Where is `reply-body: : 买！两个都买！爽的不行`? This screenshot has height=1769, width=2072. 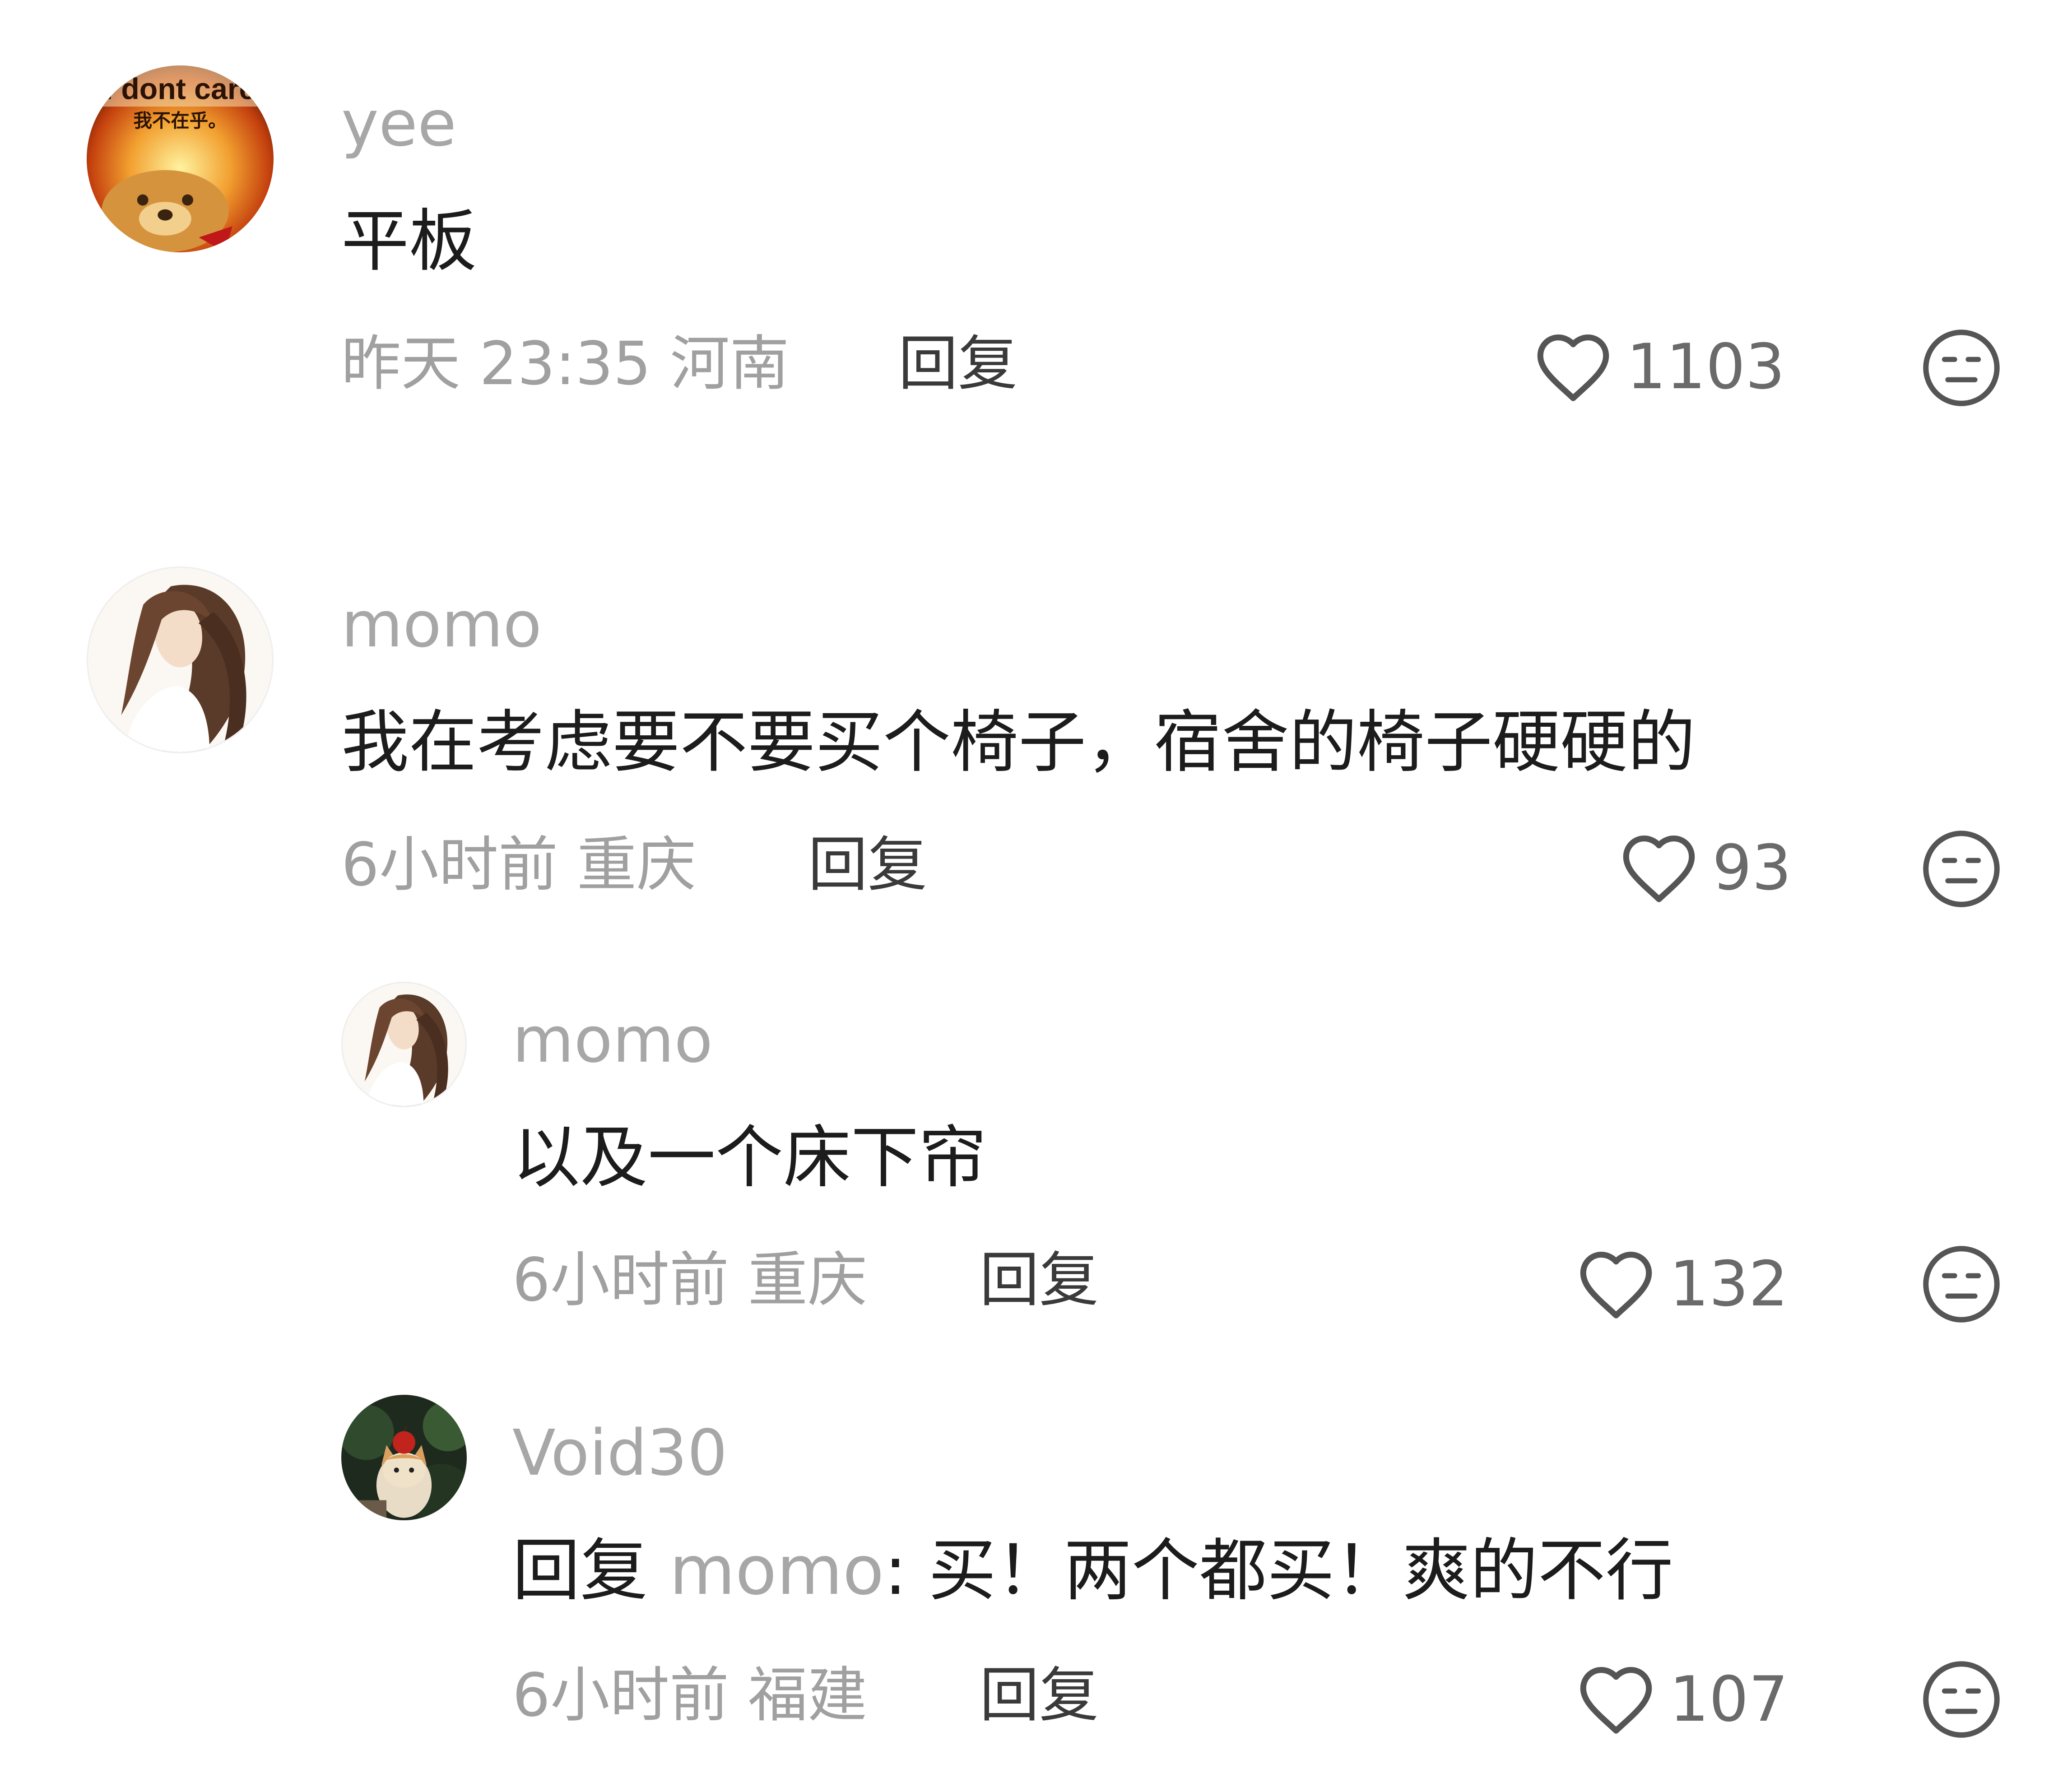
reply-body: : 买！两个都买！爽的不行 is located at coordinates (1278, 1571).